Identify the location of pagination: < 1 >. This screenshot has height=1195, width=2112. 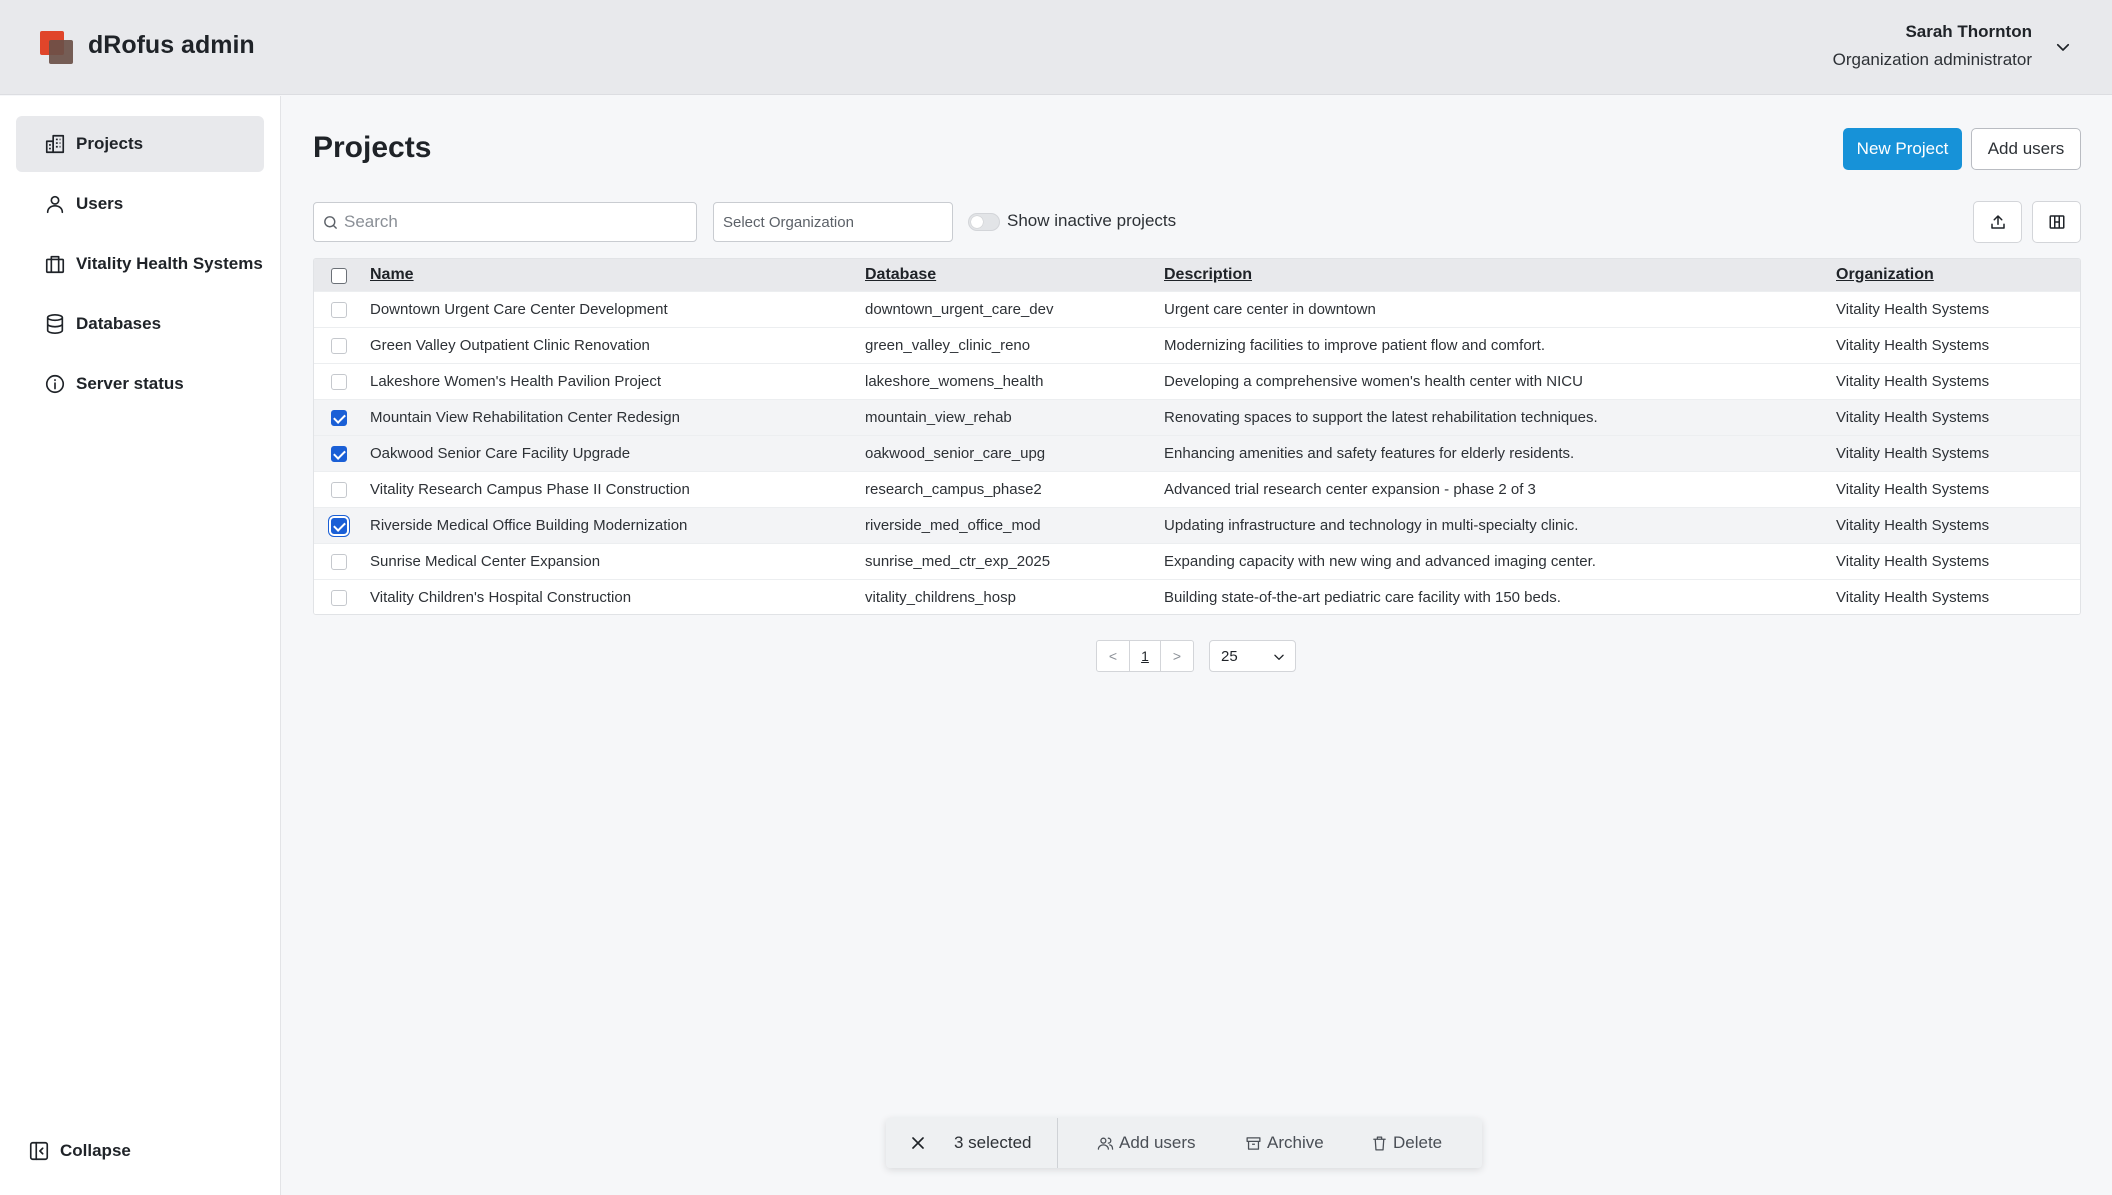
(1145, 656).